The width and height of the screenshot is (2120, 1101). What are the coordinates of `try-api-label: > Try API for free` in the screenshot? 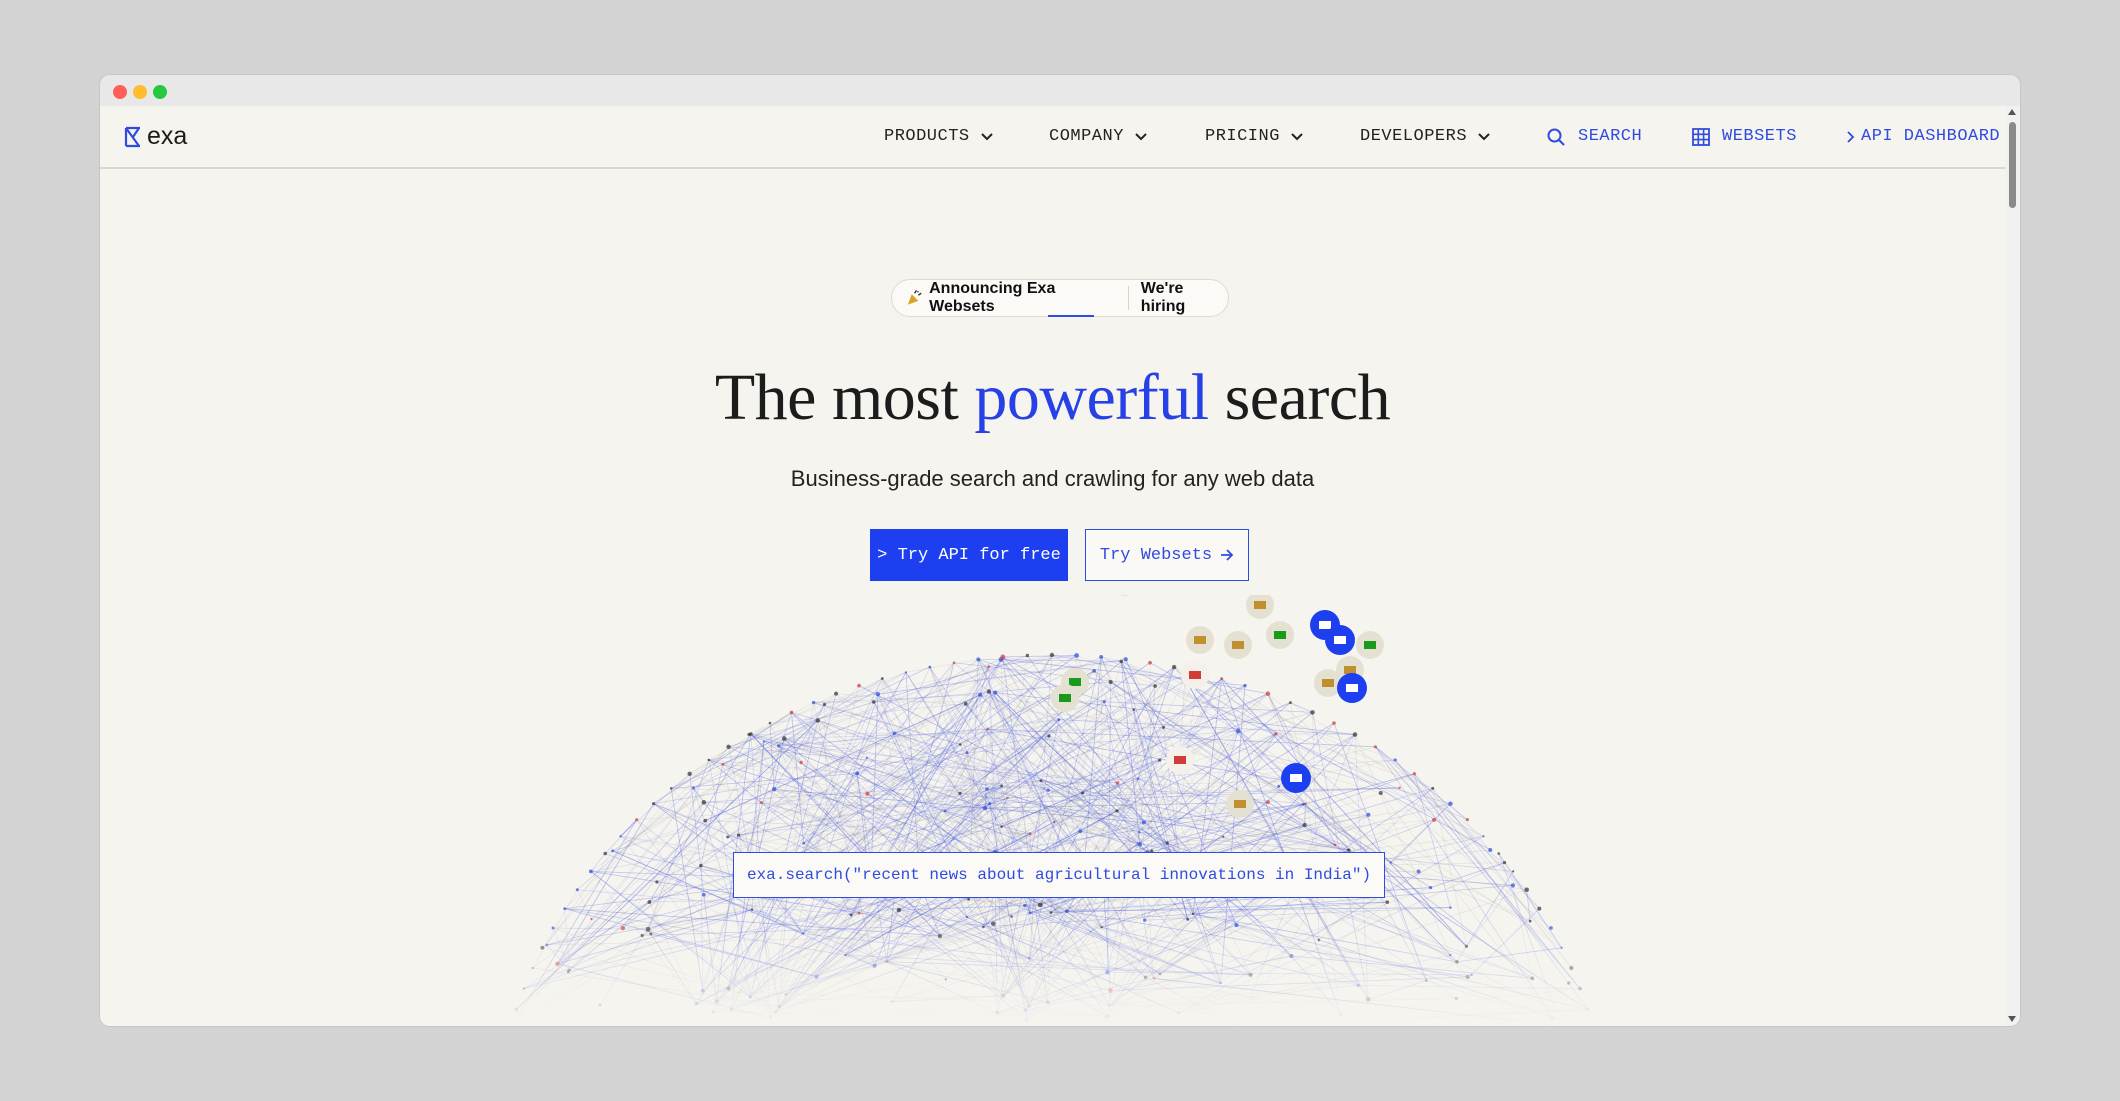 It's located at (969, 555).